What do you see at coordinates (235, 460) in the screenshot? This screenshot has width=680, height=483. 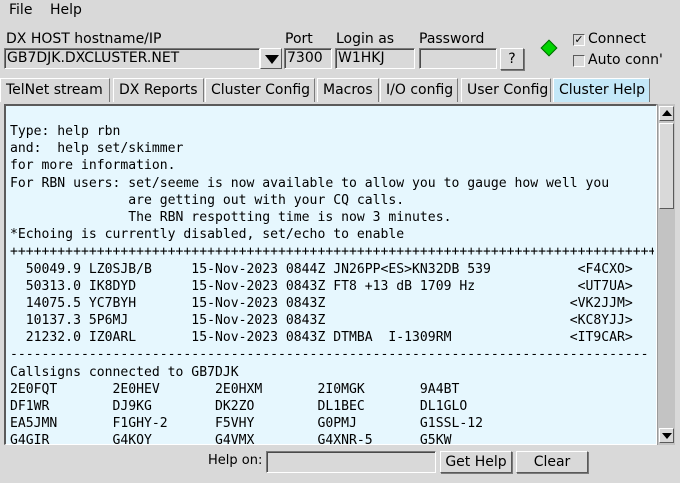 I see `help-on-label: Help on:` at bounding box center [235, 460].